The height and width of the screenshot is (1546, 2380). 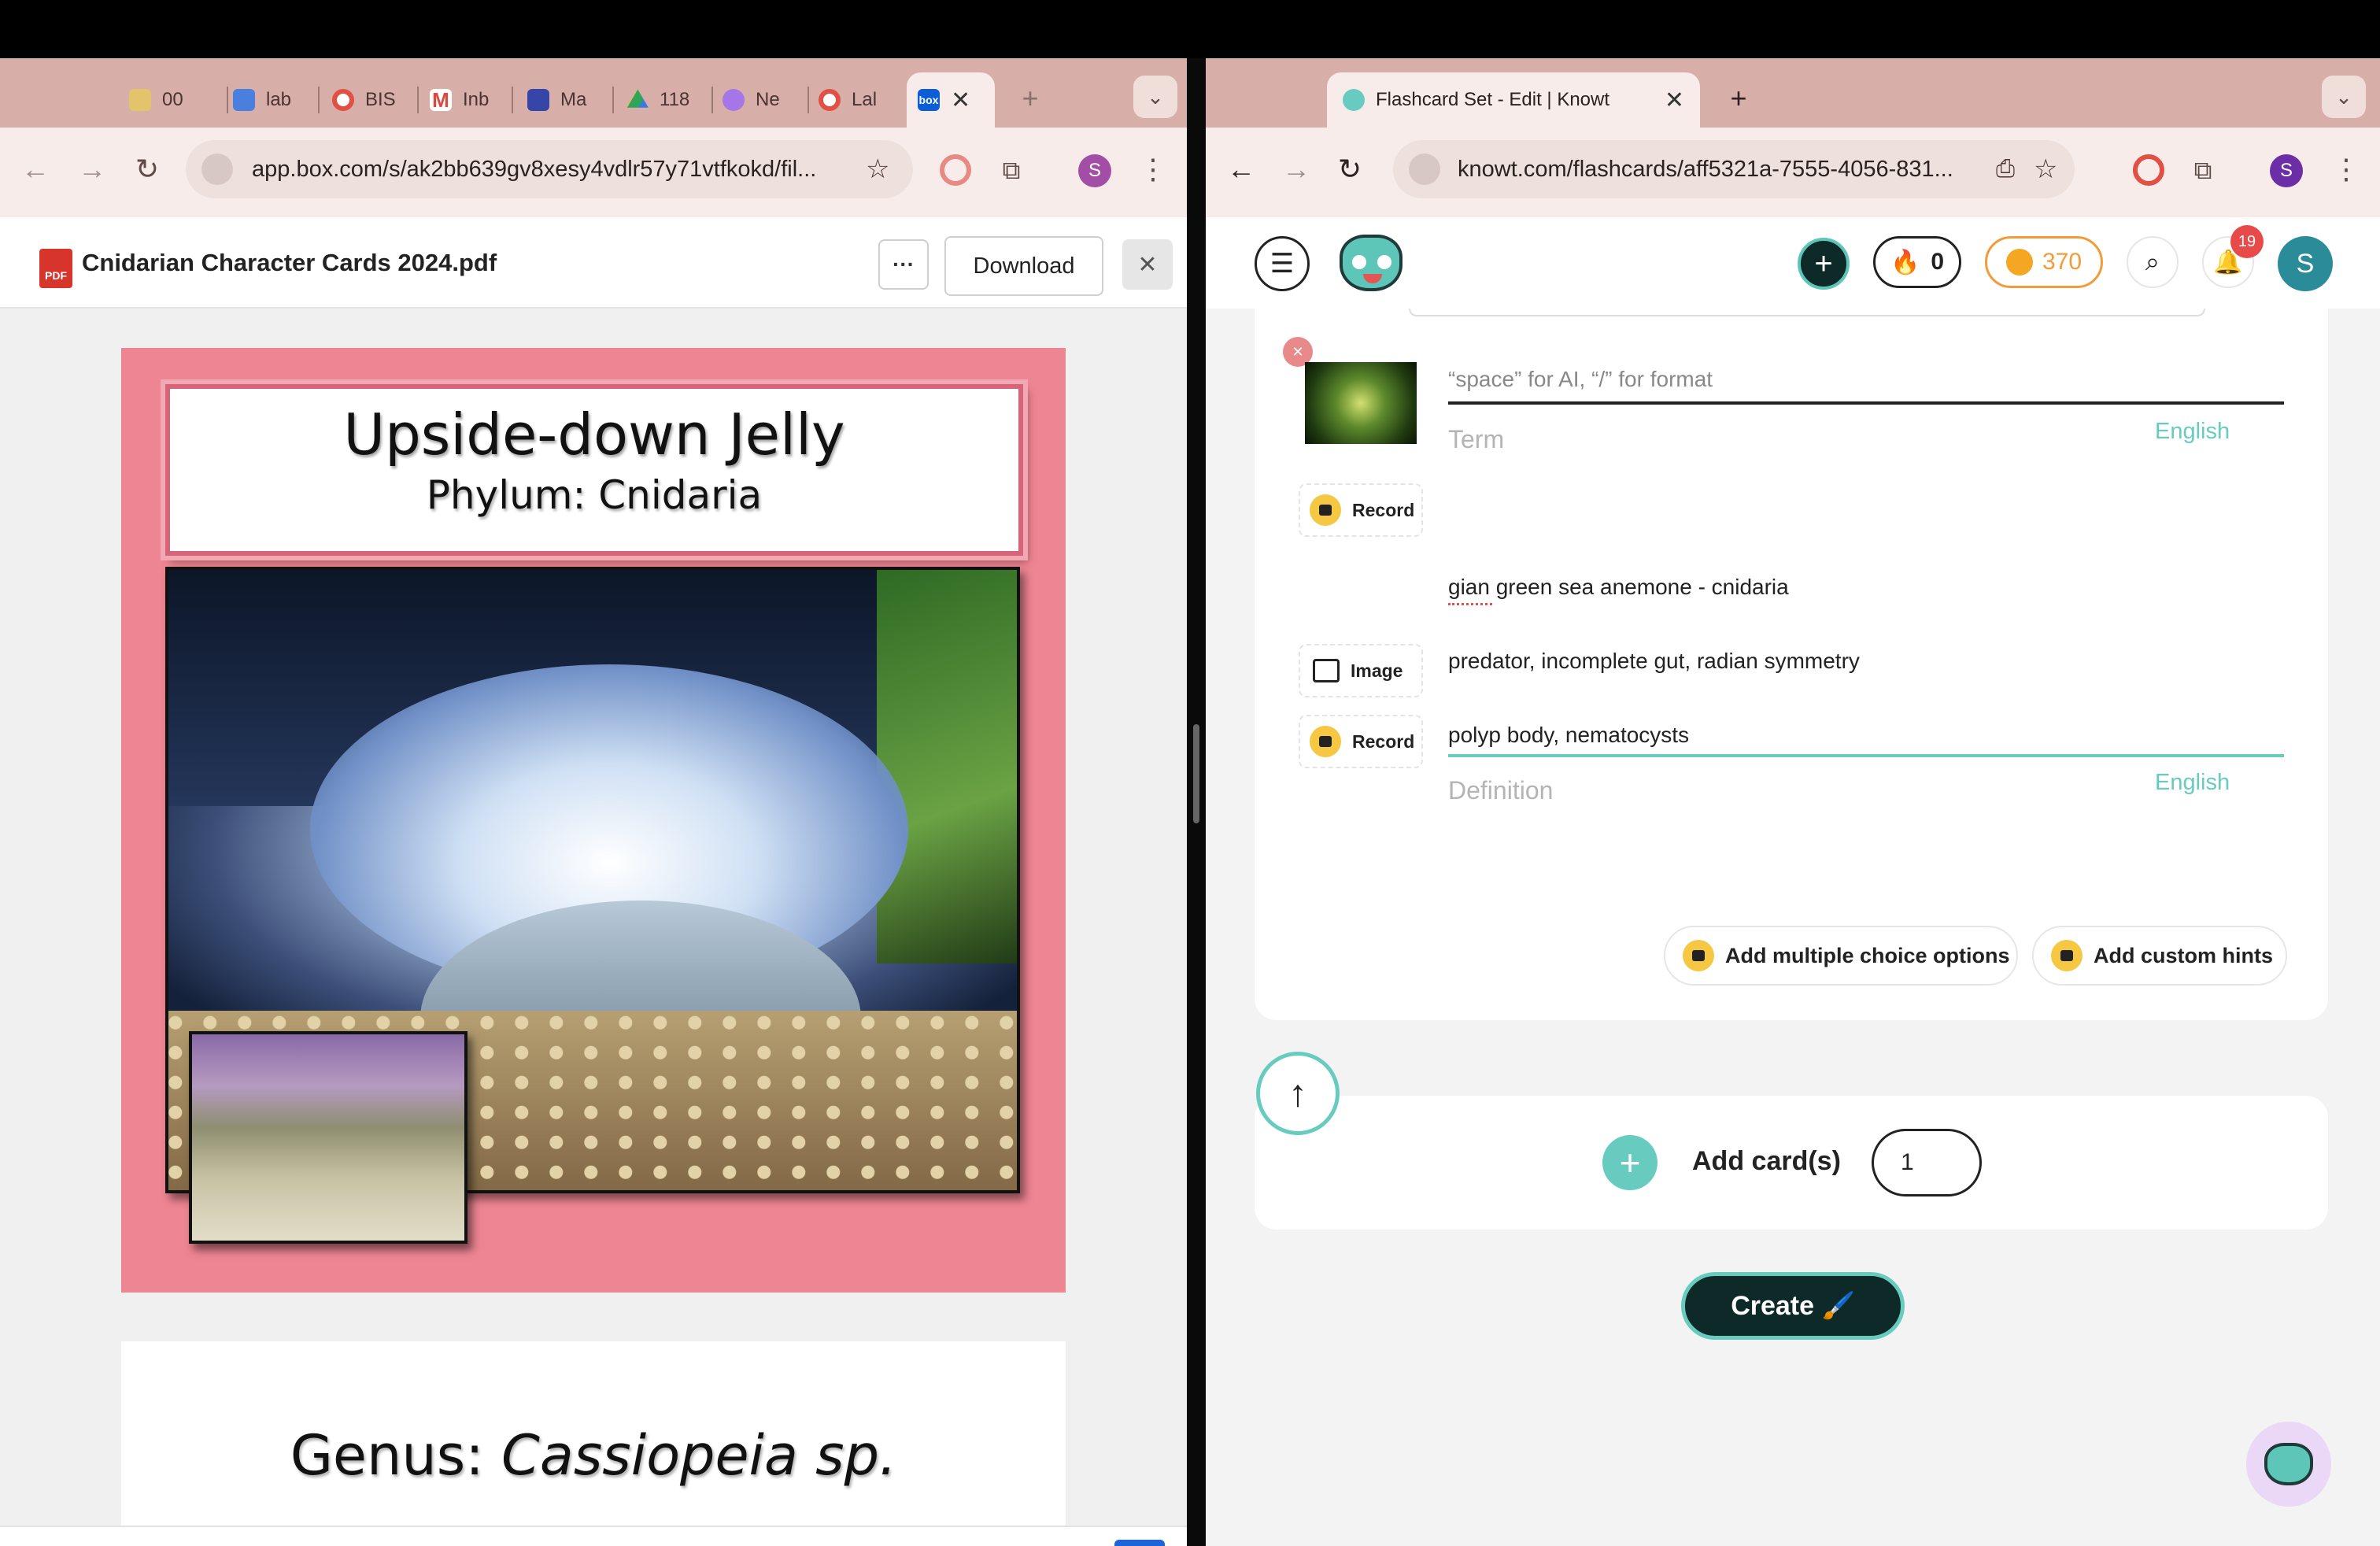 I want to click on definition-label: Definition, so click(x=1501, y=790).